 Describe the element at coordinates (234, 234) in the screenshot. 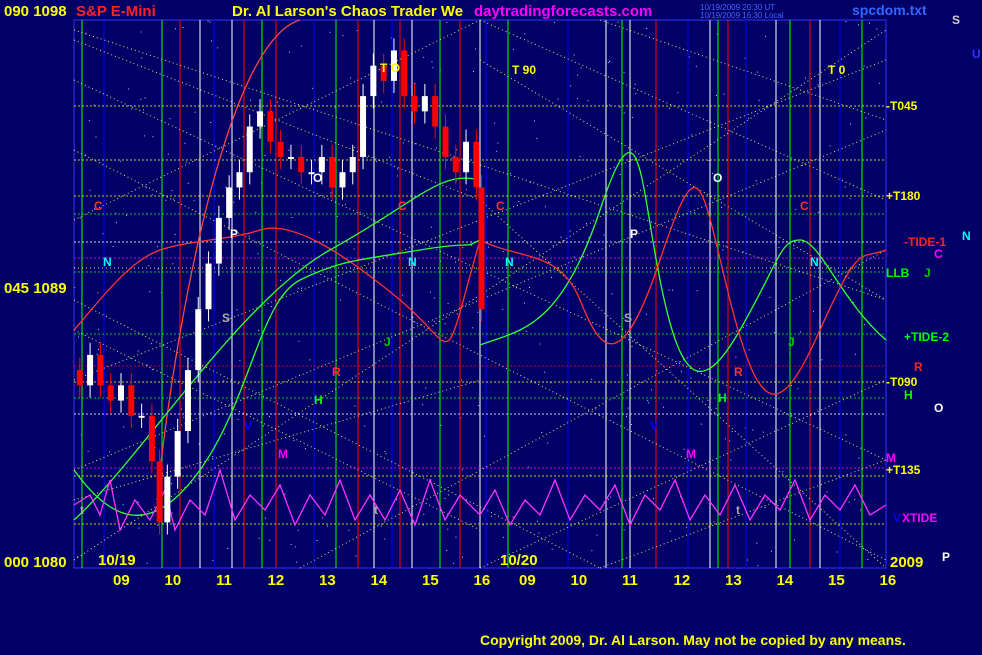

I see `planet-label: P` at that location.